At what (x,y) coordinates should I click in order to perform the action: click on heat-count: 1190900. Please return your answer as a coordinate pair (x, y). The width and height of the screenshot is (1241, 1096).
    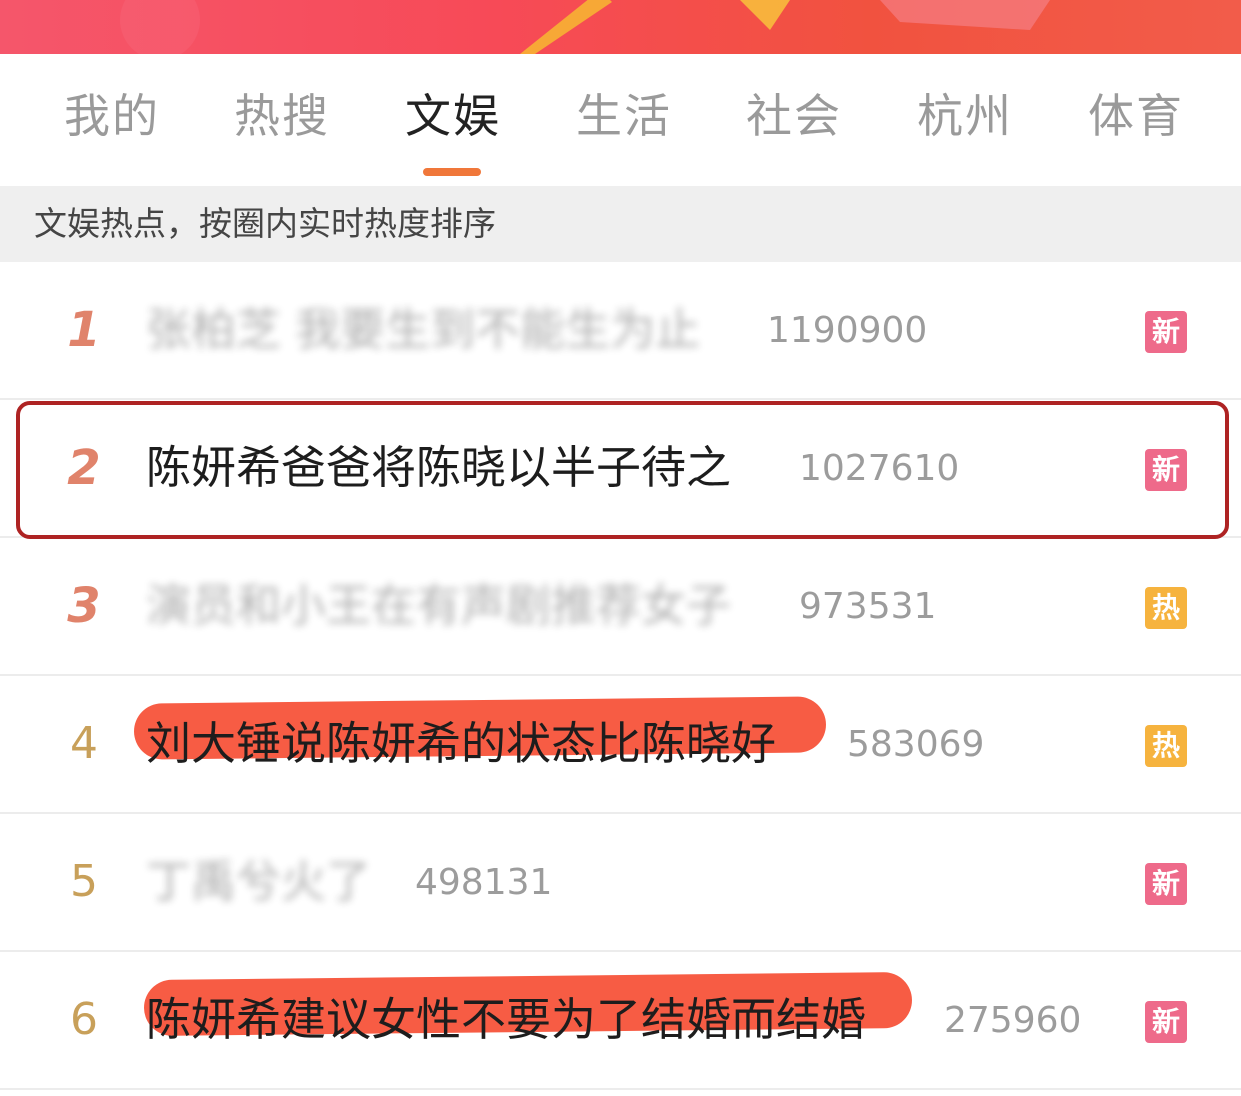
    Looking at the image, I should click on (847, 330).